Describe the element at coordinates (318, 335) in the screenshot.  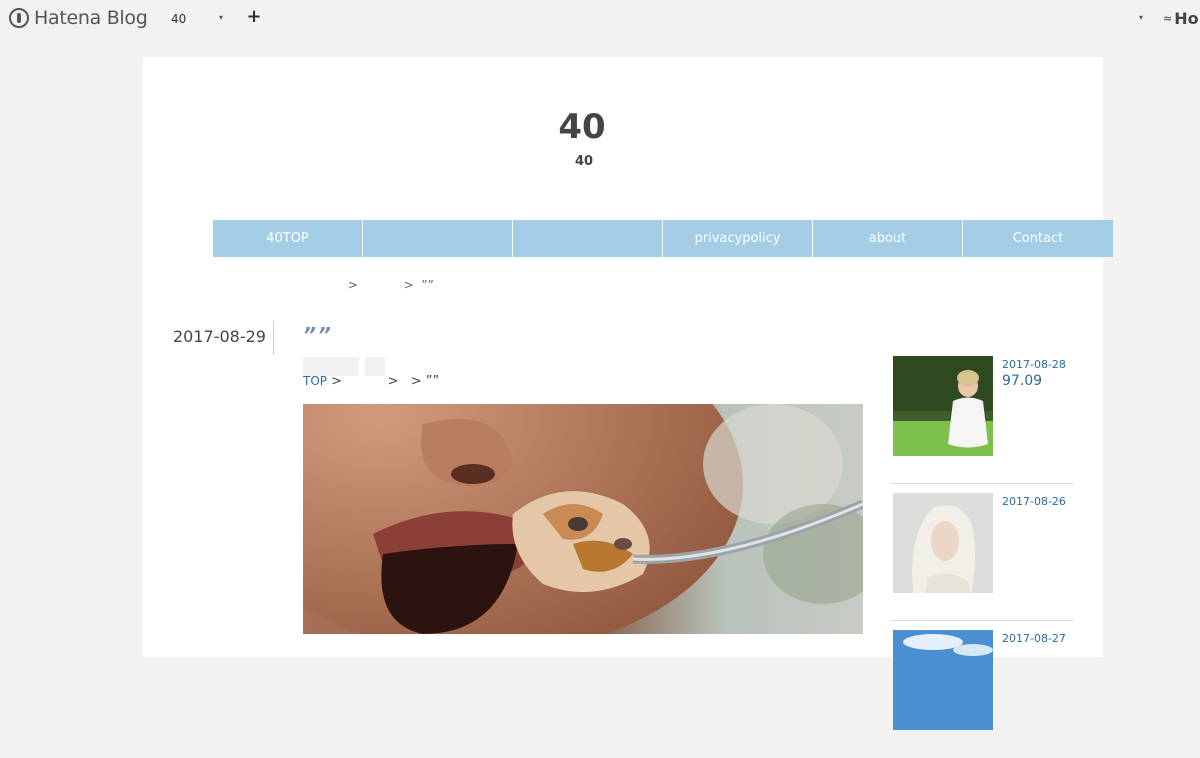
I see `article-title: ””` at that location.